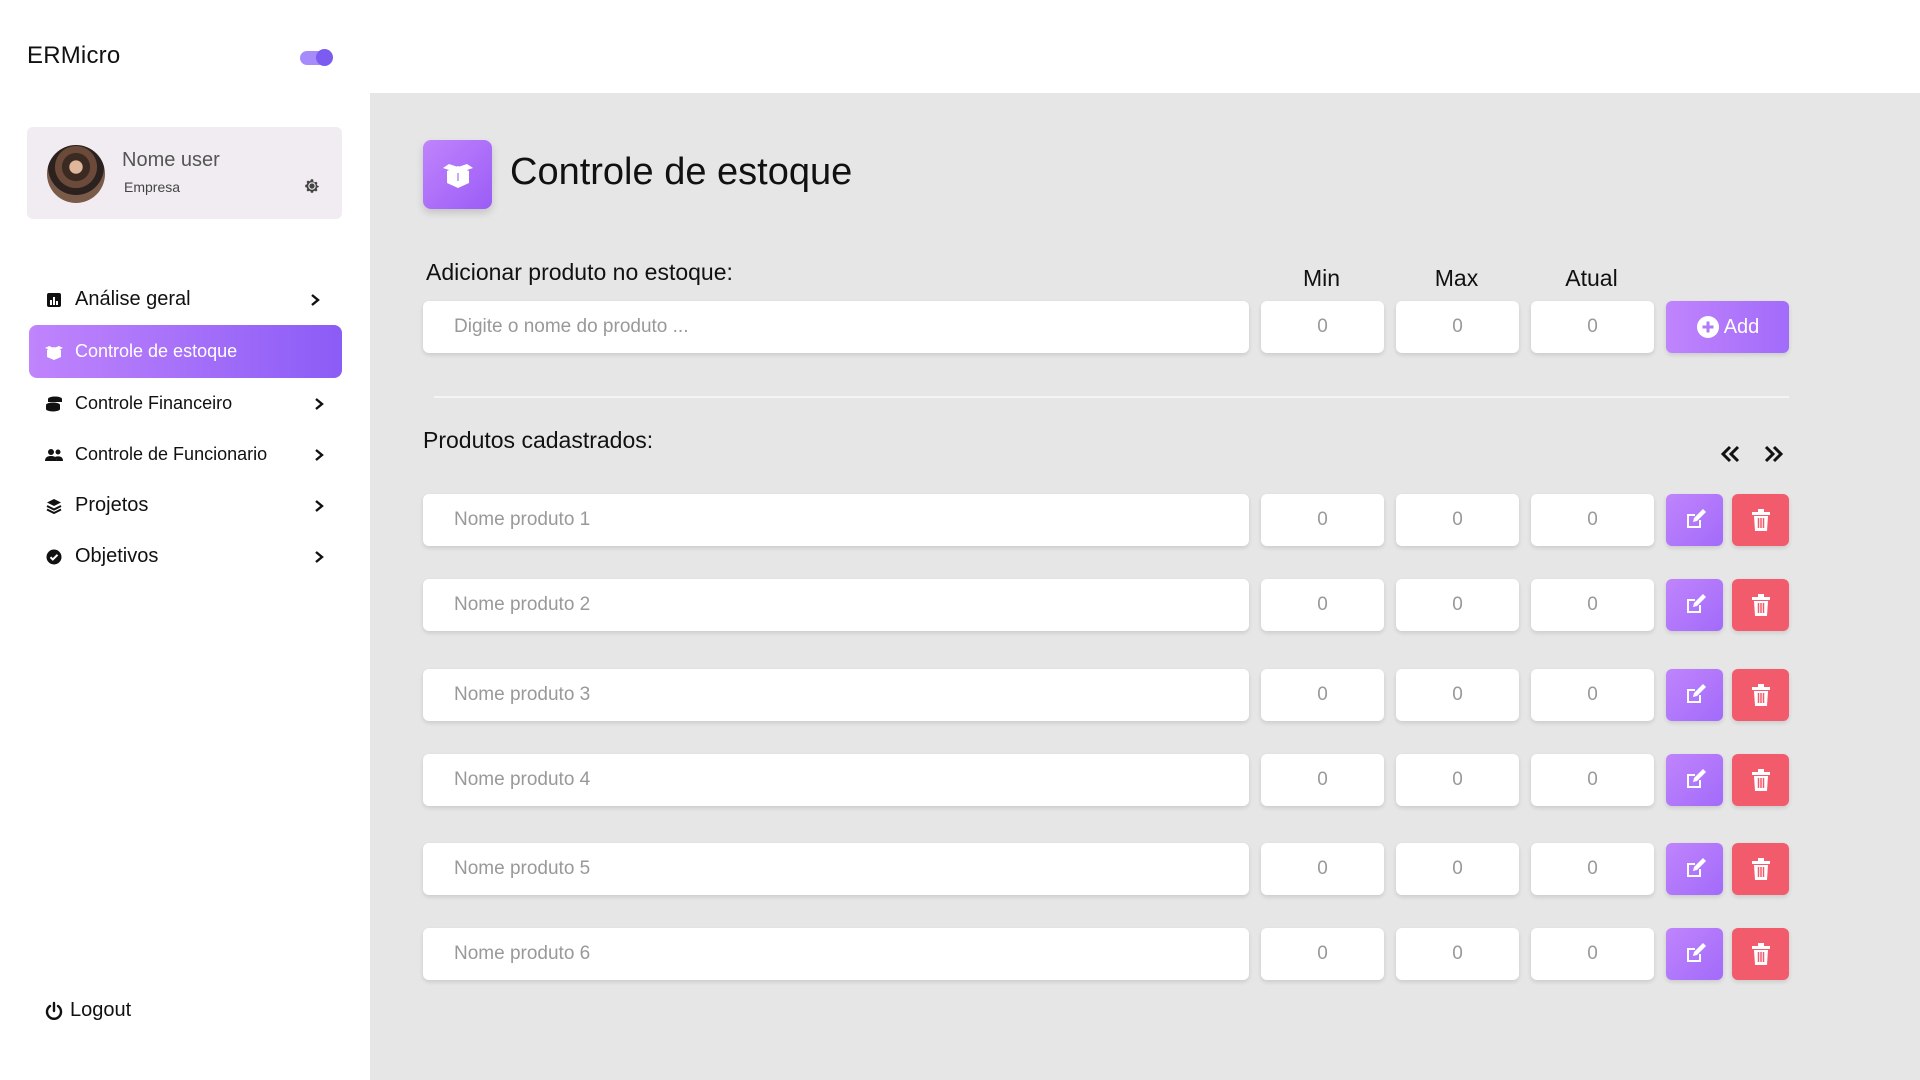  Describe the element at coordinates (171, 160) in the screenshot. I see `user-name: Nome user` at that location.